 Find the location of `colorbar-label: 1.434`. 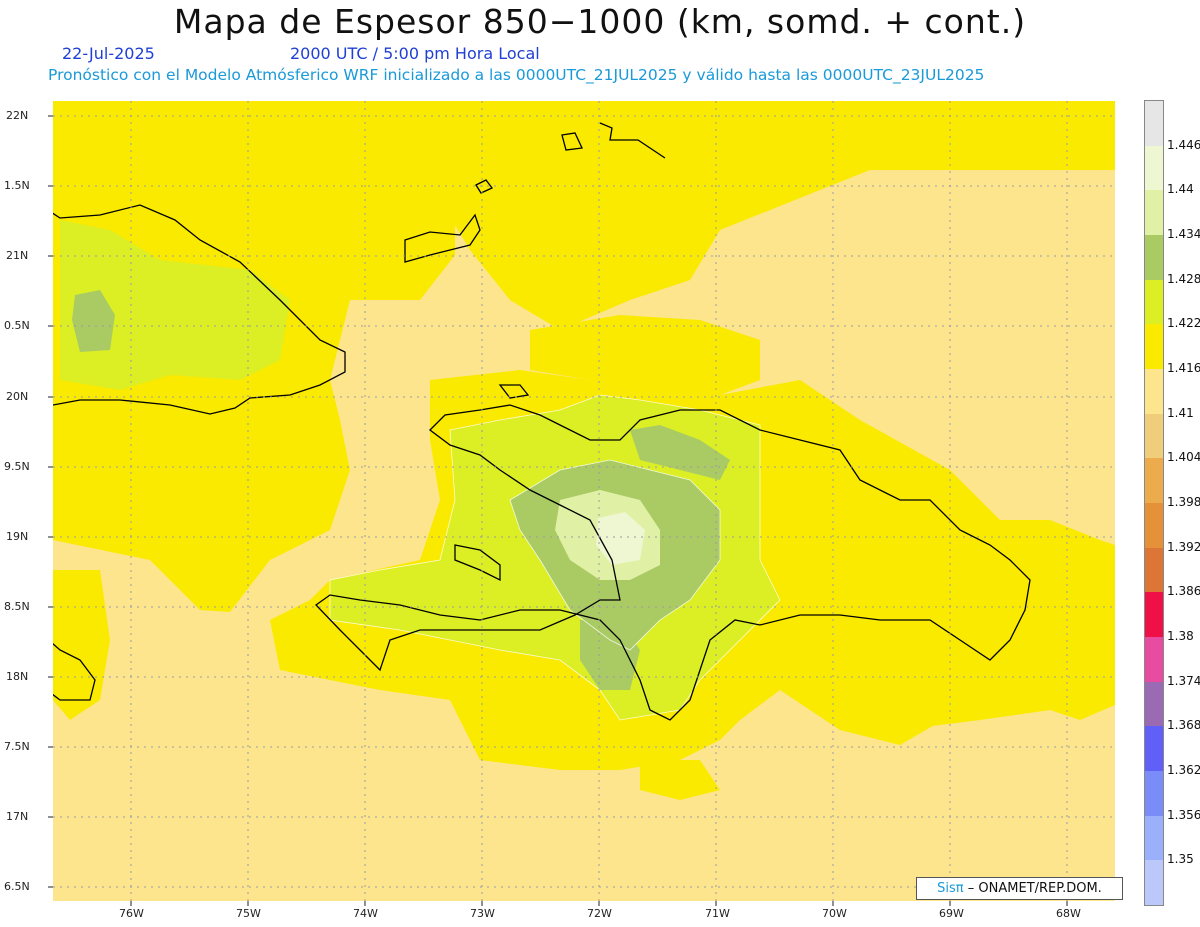

colorbar-label: 1.434 is located at coordinates (1183, 234).